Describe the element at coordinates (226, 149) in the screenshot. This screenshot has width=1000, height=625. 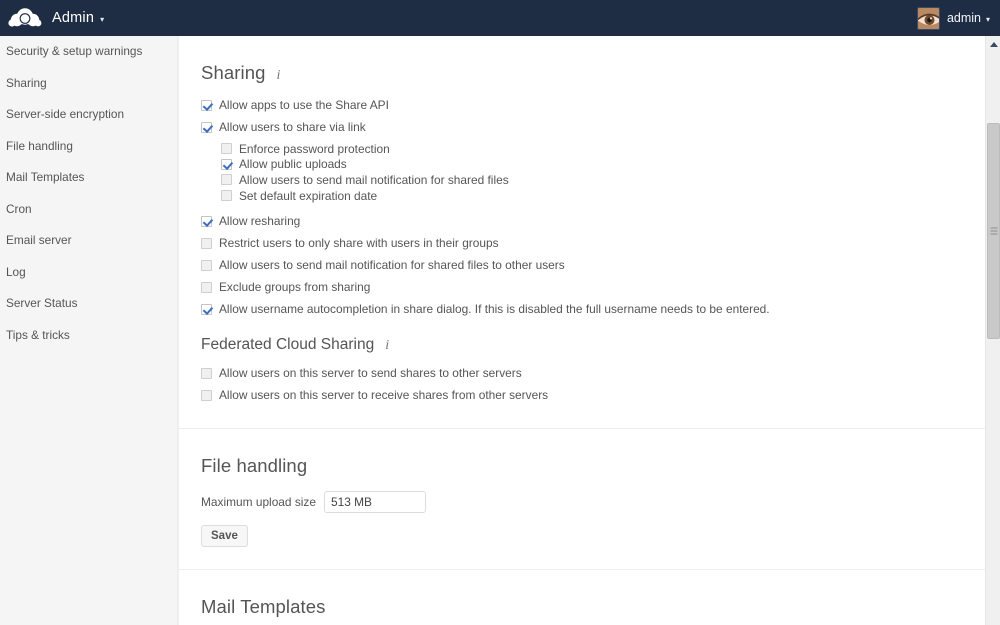
I see `checkbox-enforce-password` at that location.